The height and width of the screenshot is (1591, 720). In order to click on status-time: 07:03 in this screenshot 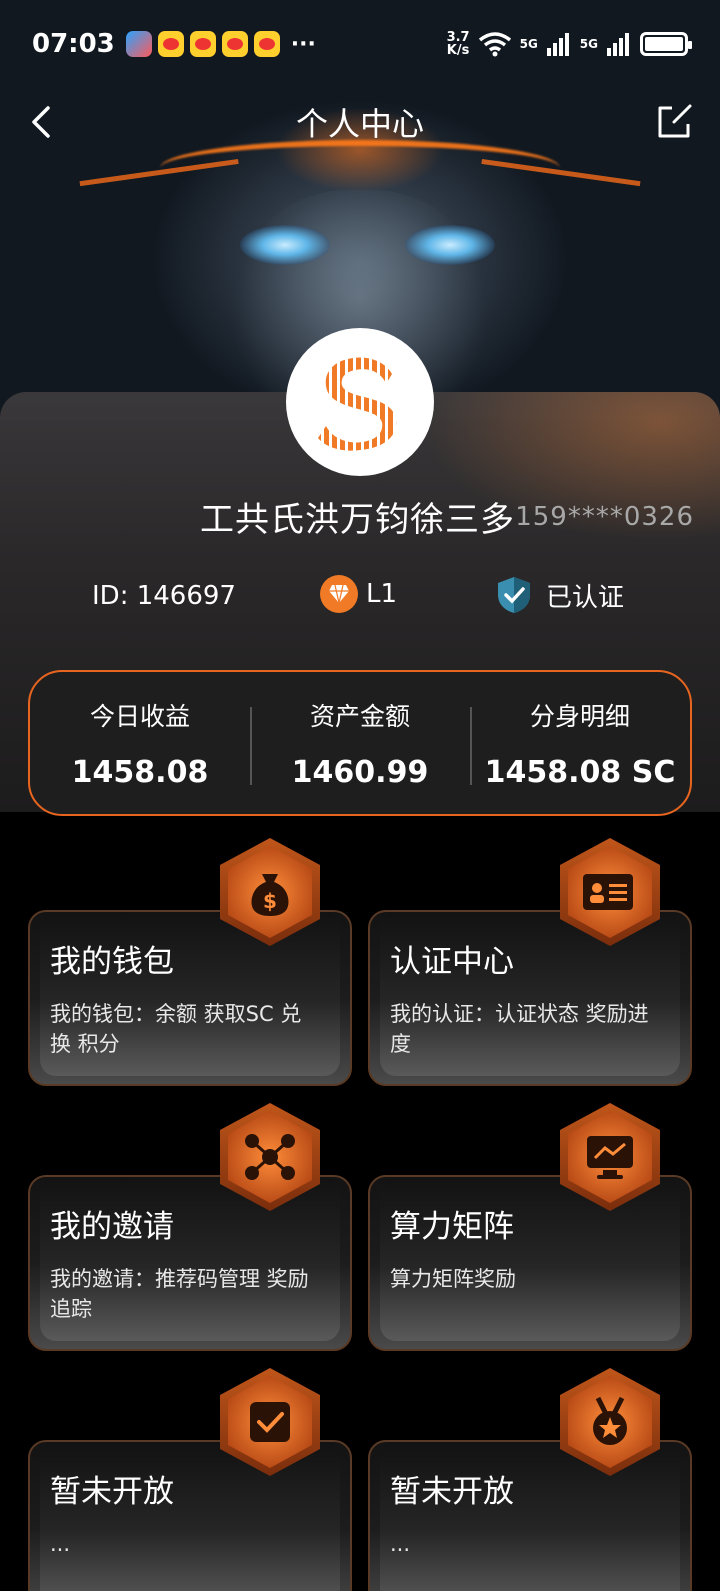, I will do `click(73, 44)`.